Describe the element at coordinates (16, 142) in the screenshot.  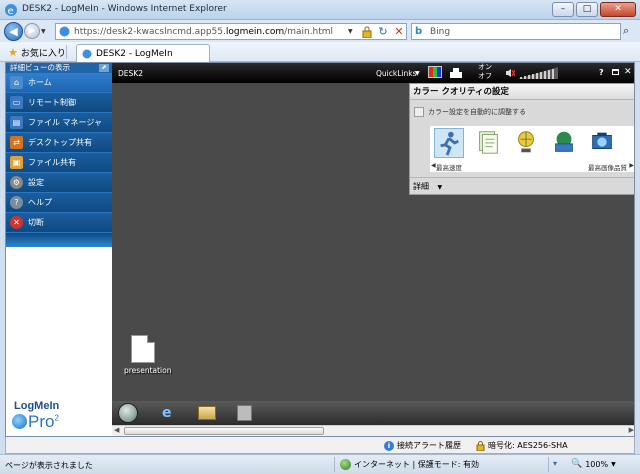
I see `desktop-share-icon: ⇄` at that location.